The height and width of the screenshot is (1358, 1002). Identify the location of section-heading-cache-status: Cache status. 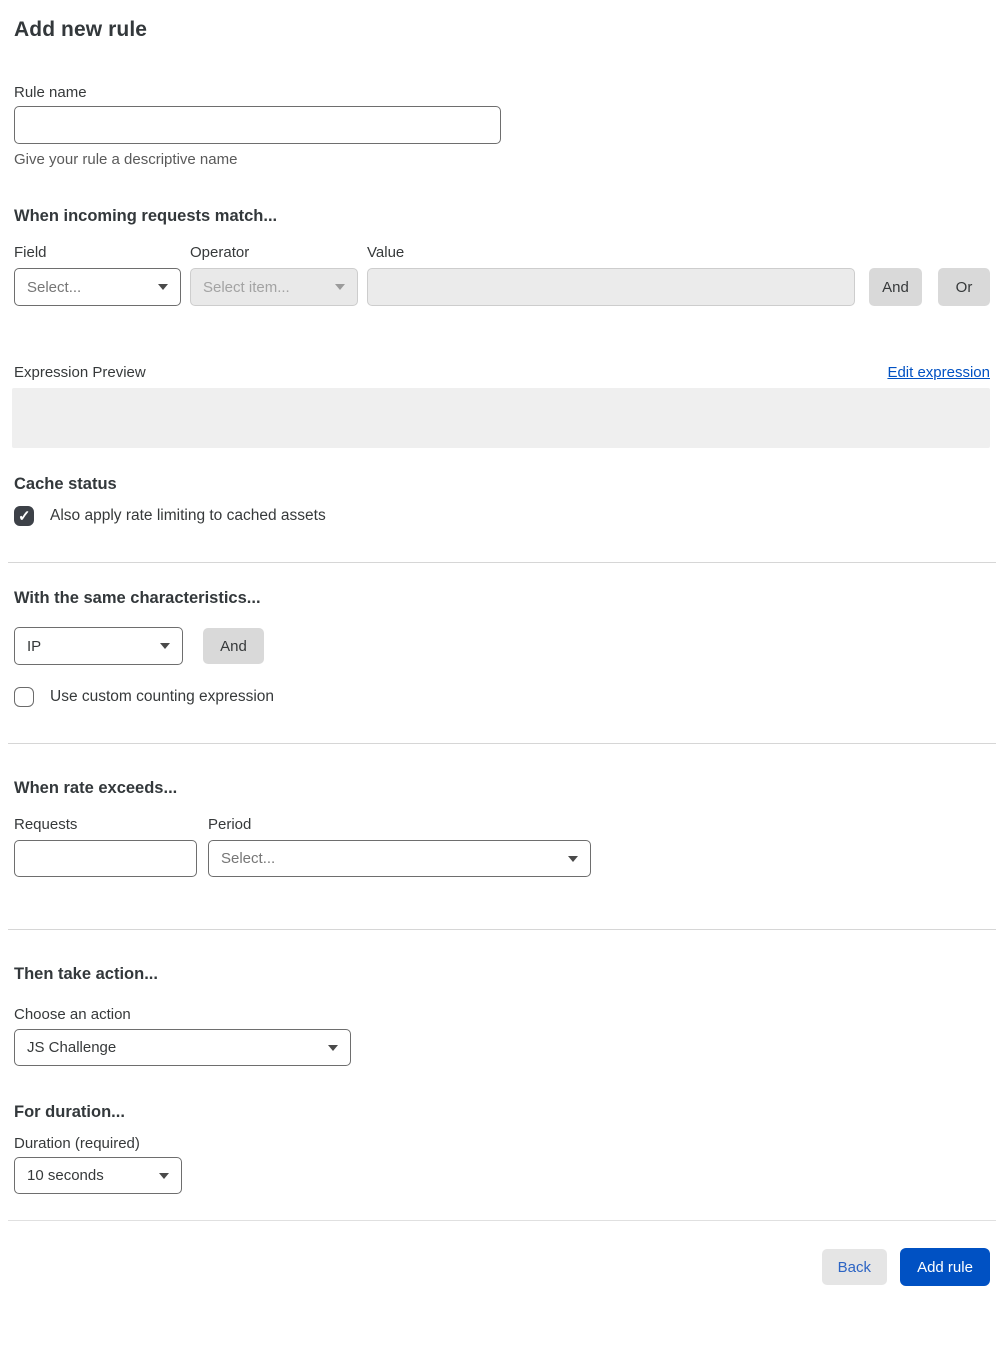
(65, 484).